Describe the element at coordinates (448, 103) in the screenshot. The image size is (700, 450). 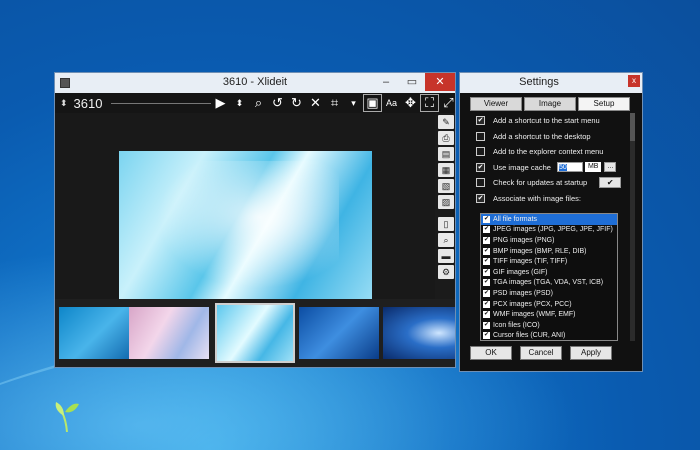
I see `restore-icon: ⤢` at that location.